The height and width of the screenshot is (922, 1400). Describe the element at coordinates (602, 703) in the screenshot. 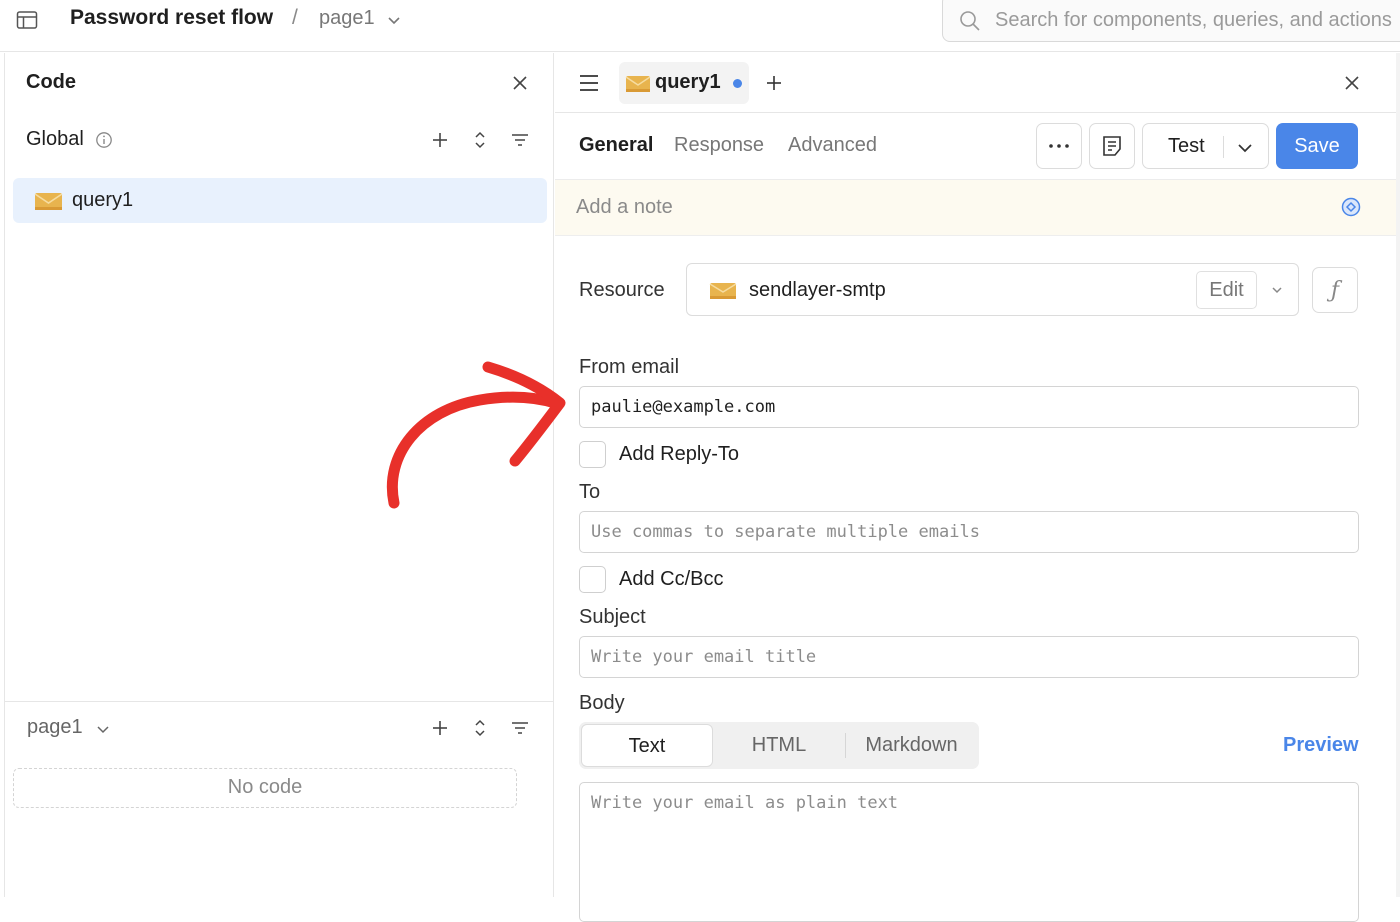

I see `body-label: Body` at that location.